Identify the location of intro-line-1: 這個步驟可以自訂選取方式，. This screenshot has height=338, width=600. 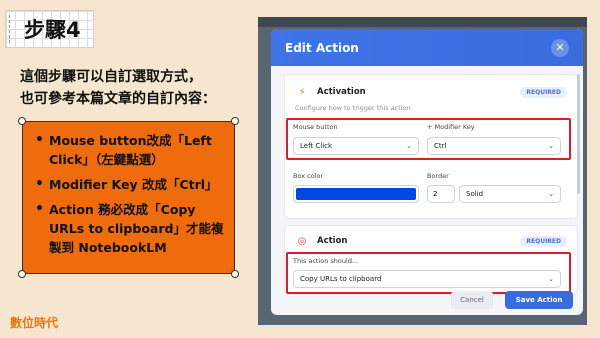
(111, 77).